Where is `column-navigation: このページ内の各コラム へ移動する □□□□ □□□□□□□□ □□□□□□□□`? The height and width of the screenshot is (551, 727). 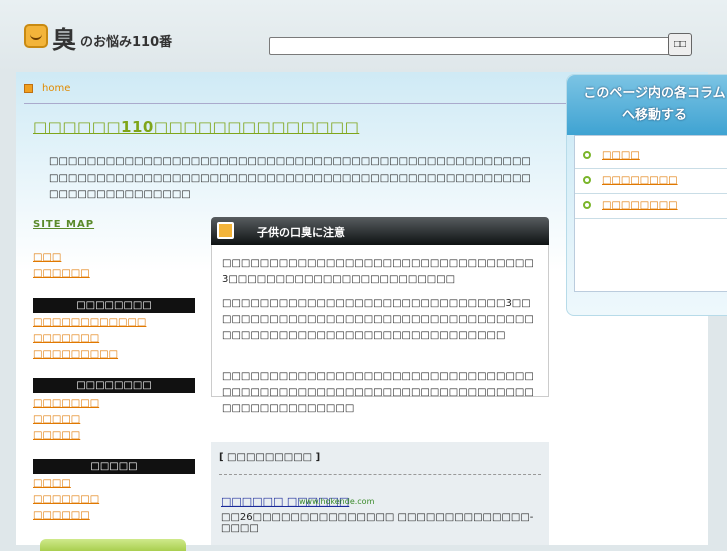
column-navigation: このページ内の各コラム へ移動する □□□□ □□□□□□□□ □□□□□□□□ is located at coordinates (646, 195).